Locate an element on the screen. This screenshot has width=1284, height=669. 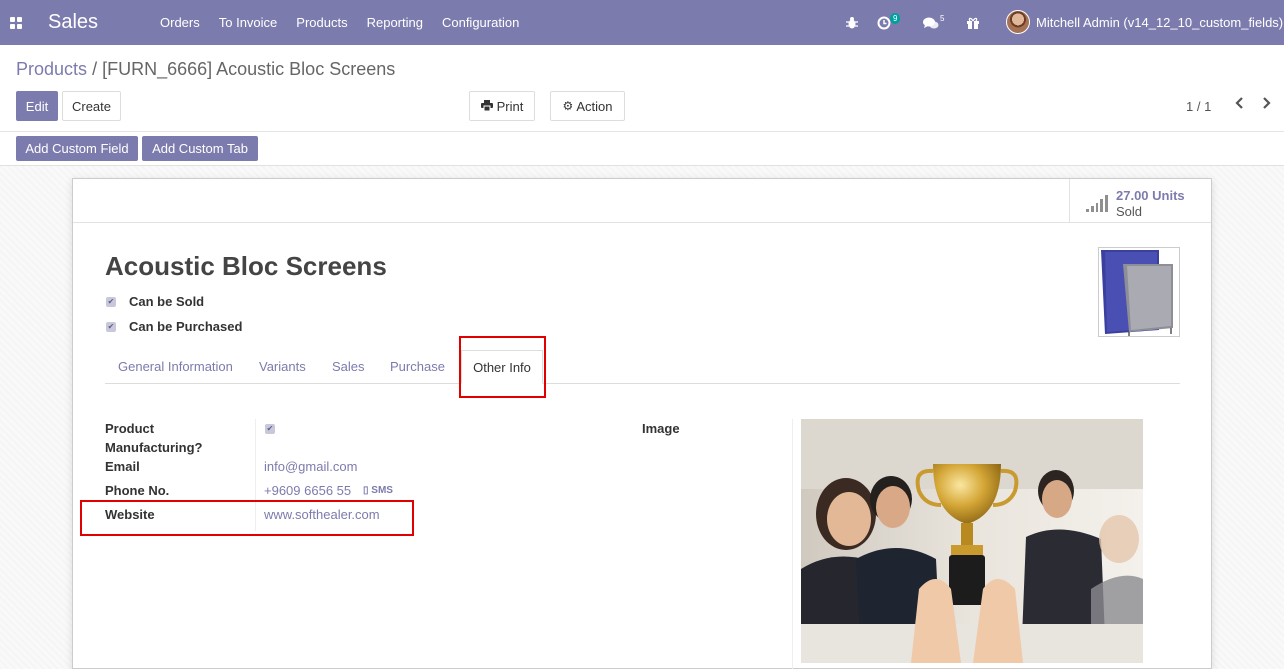
manufacturing-label-line-1: Product is located at coordinates (130, 428).